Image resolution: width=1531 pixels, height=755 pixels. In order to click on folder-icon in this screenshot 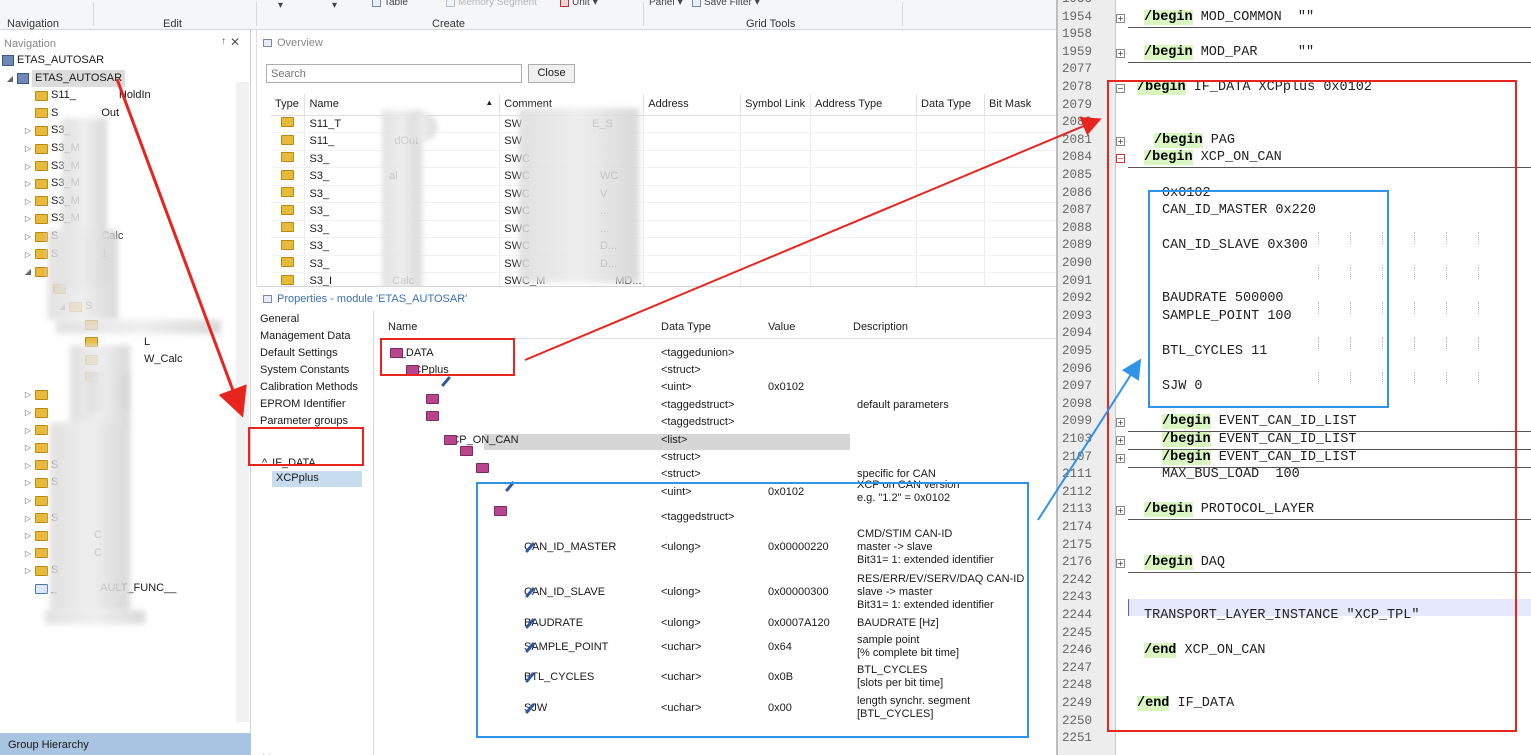, I will do `click(41, 95)`.